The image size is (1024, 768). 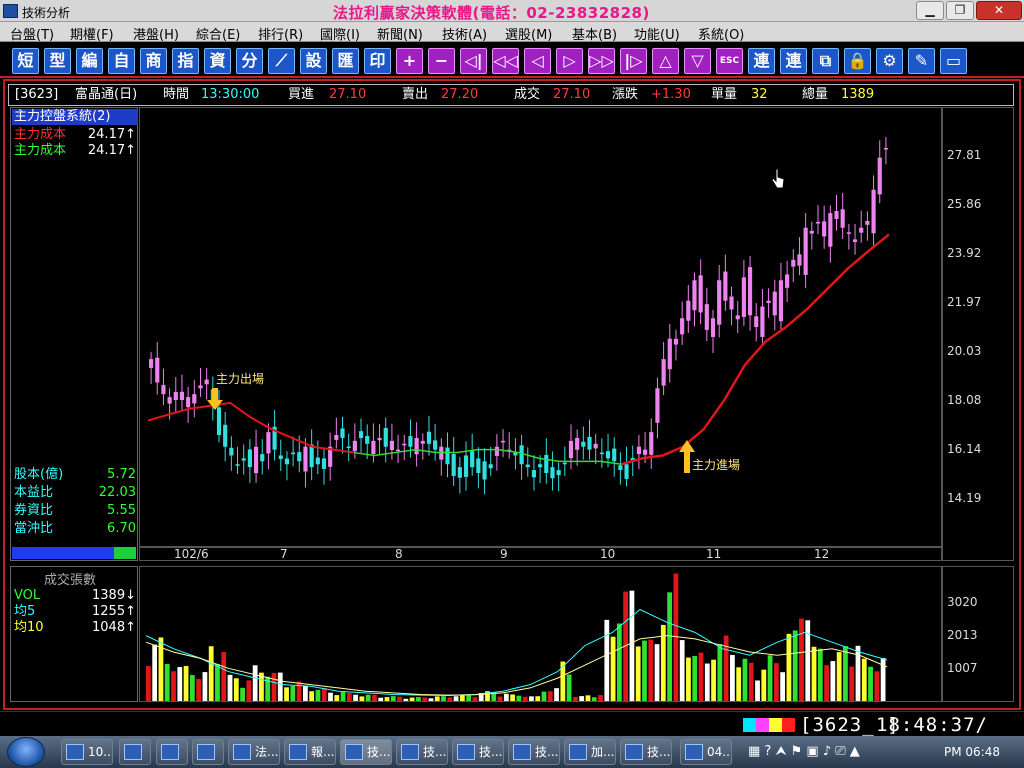 What do you see at coordinates (804, 751) in the screenshot?
I see `system-tray: ▦ ? ⮝ ⚑ ▣ ♪ ⎚ ▲` at bounding box center [804, 751].